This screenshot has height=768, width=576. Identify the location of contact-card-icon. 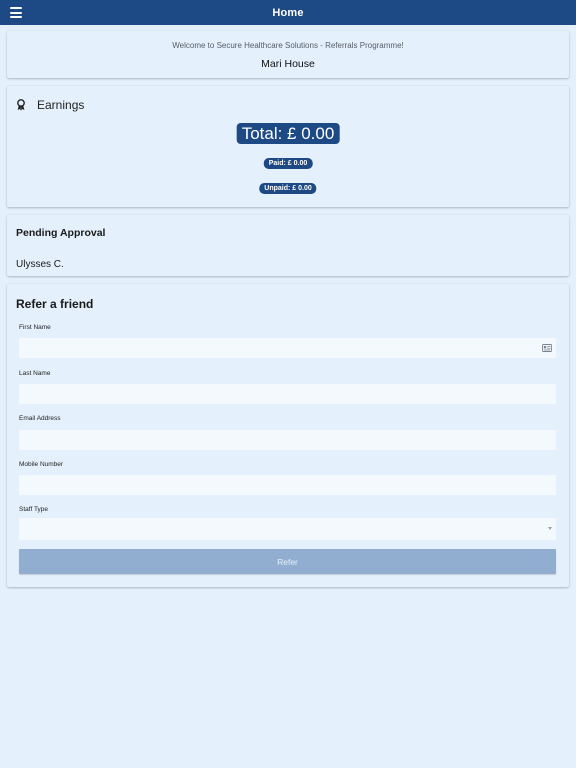
(547, 348).